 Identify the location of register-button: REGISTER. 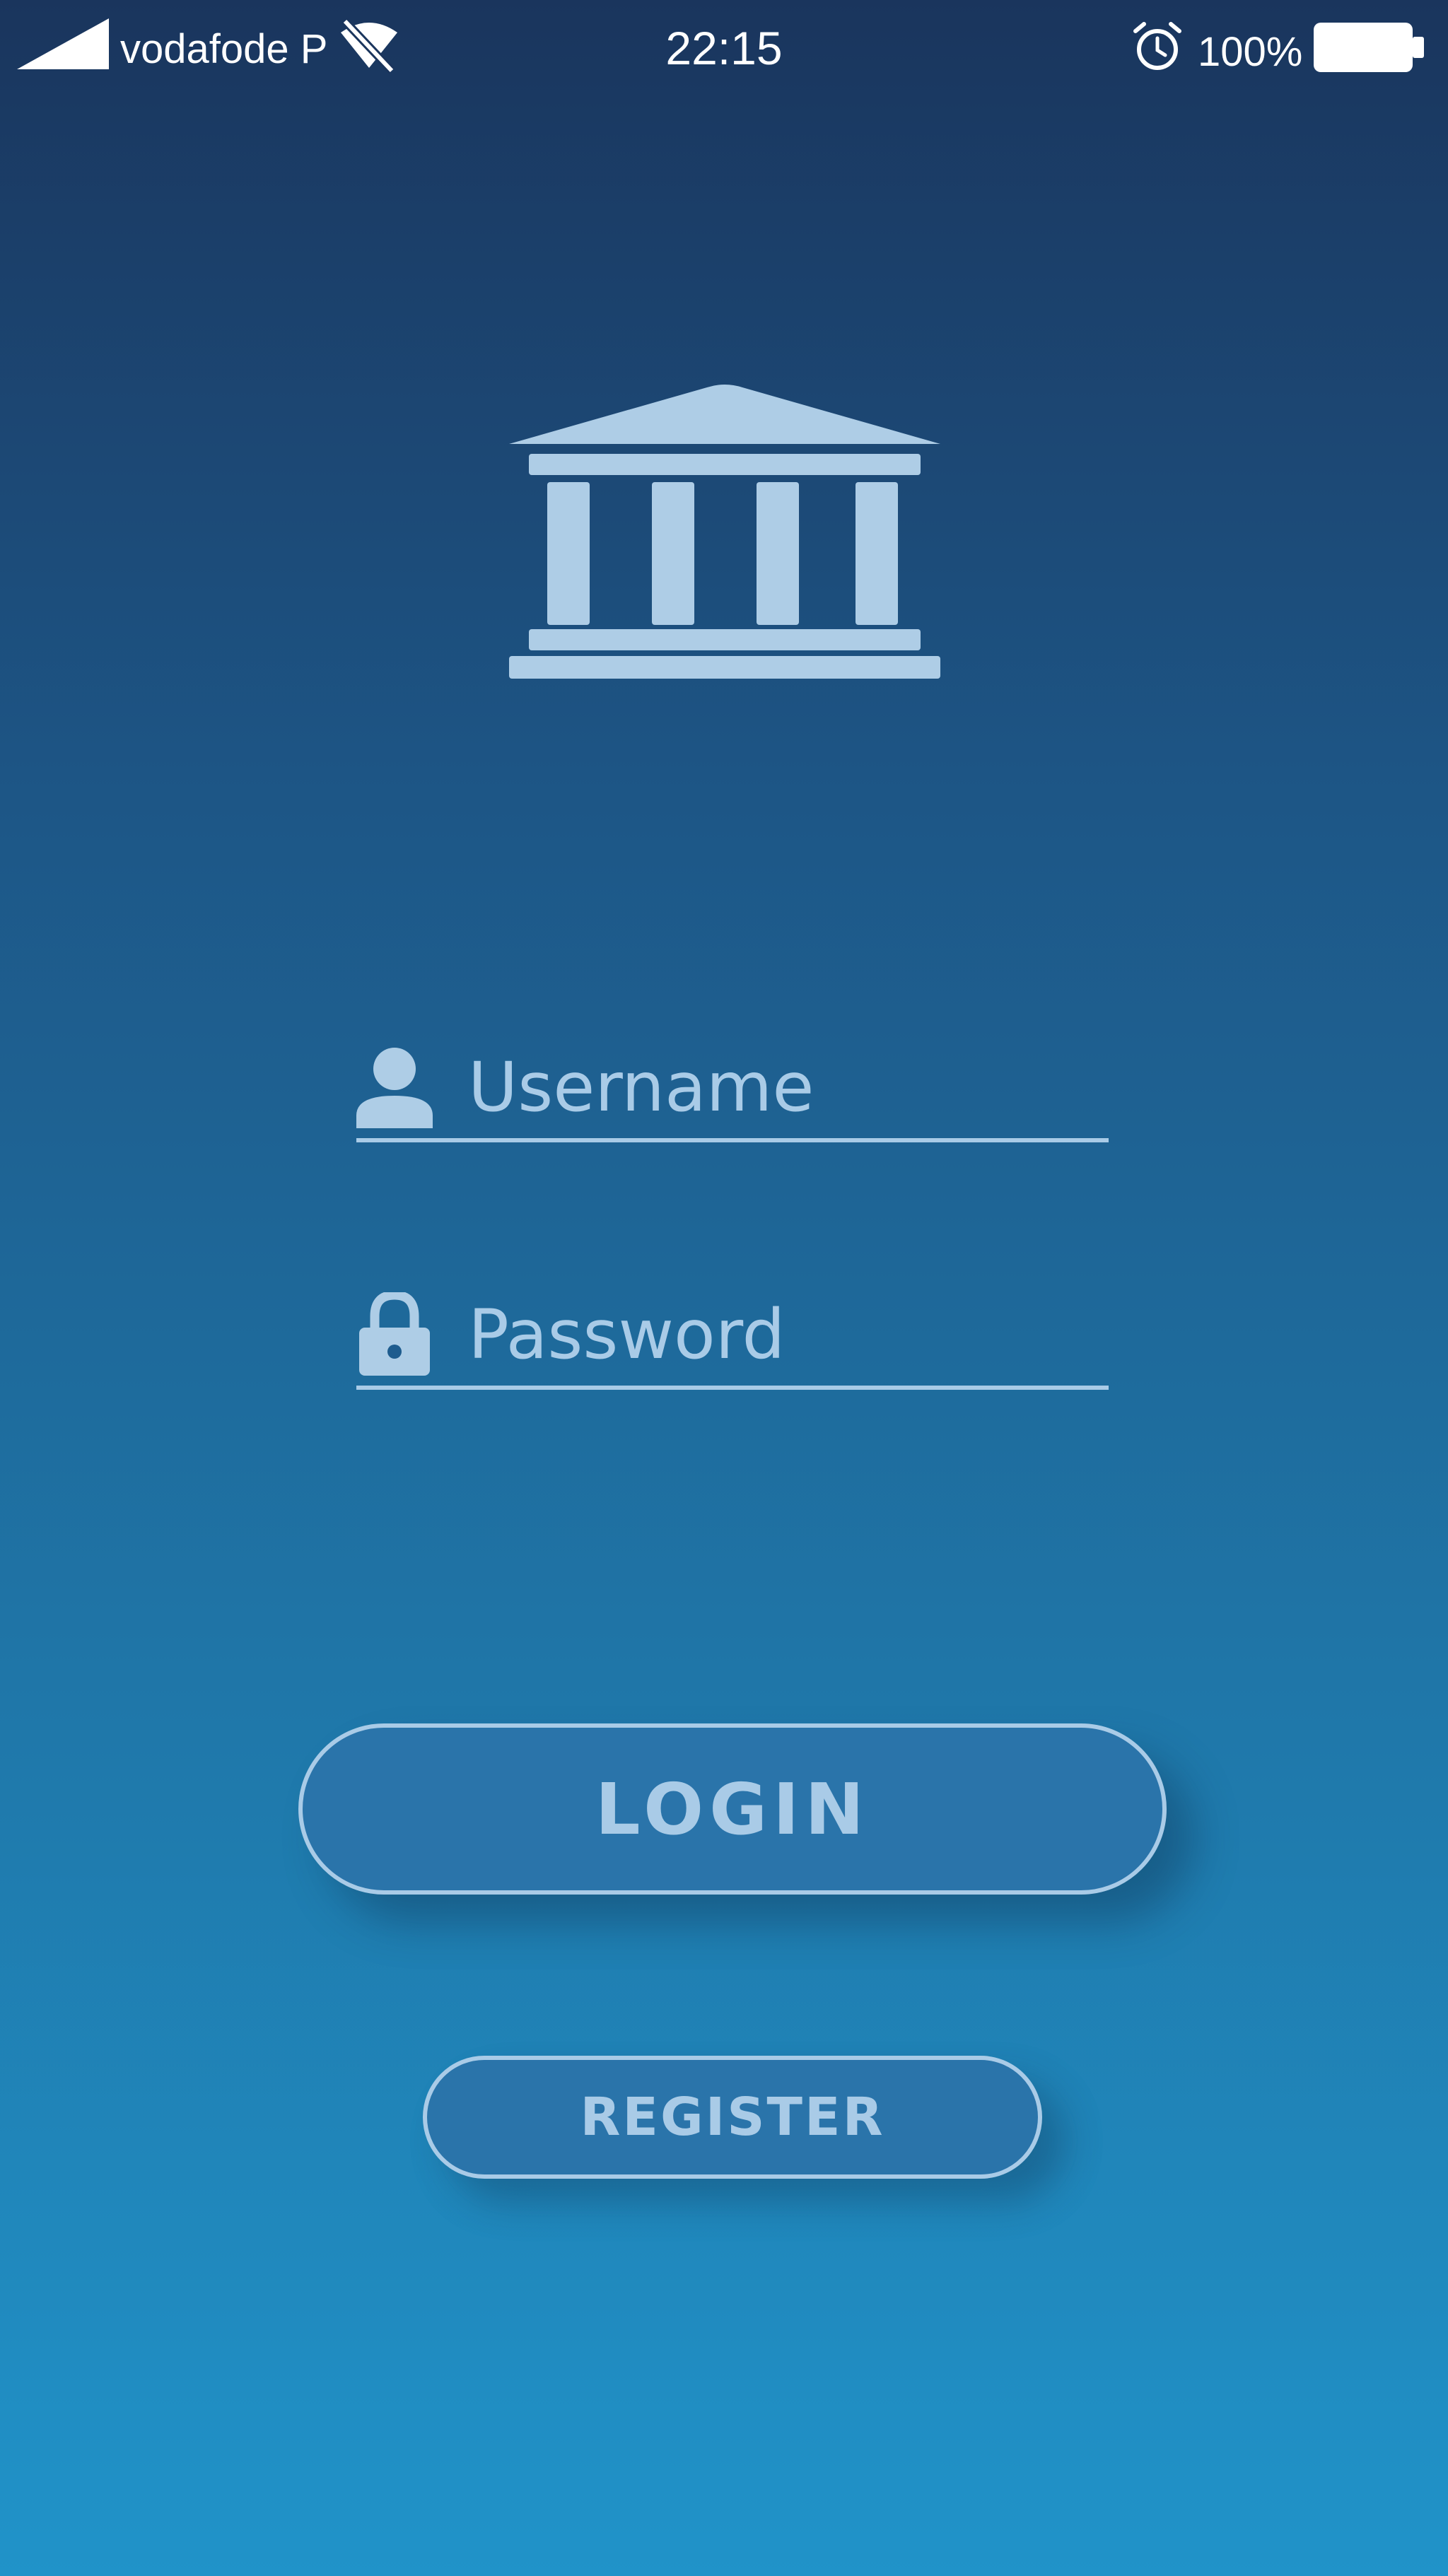
(732, 2118).